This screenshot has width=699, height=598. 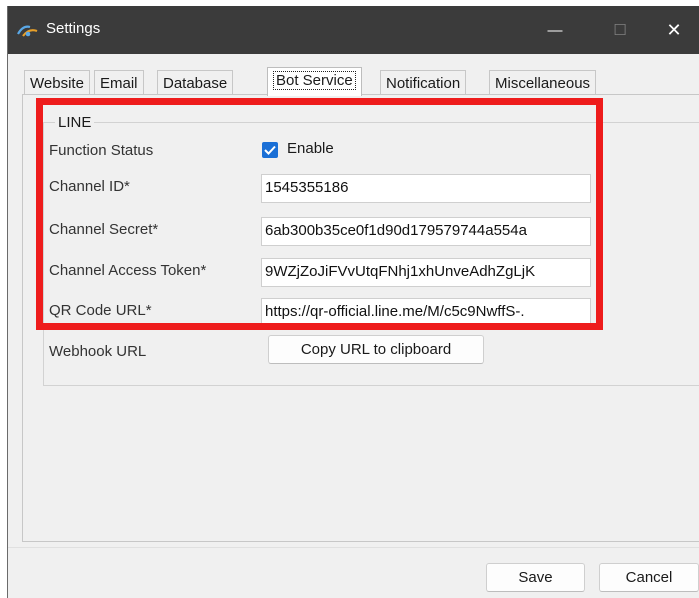 I want to click on channel-access-token-field: 9WZjZoJiFVvUtqFNhj1xhUnveAdhZgLjK, so click(x=426, y=272).